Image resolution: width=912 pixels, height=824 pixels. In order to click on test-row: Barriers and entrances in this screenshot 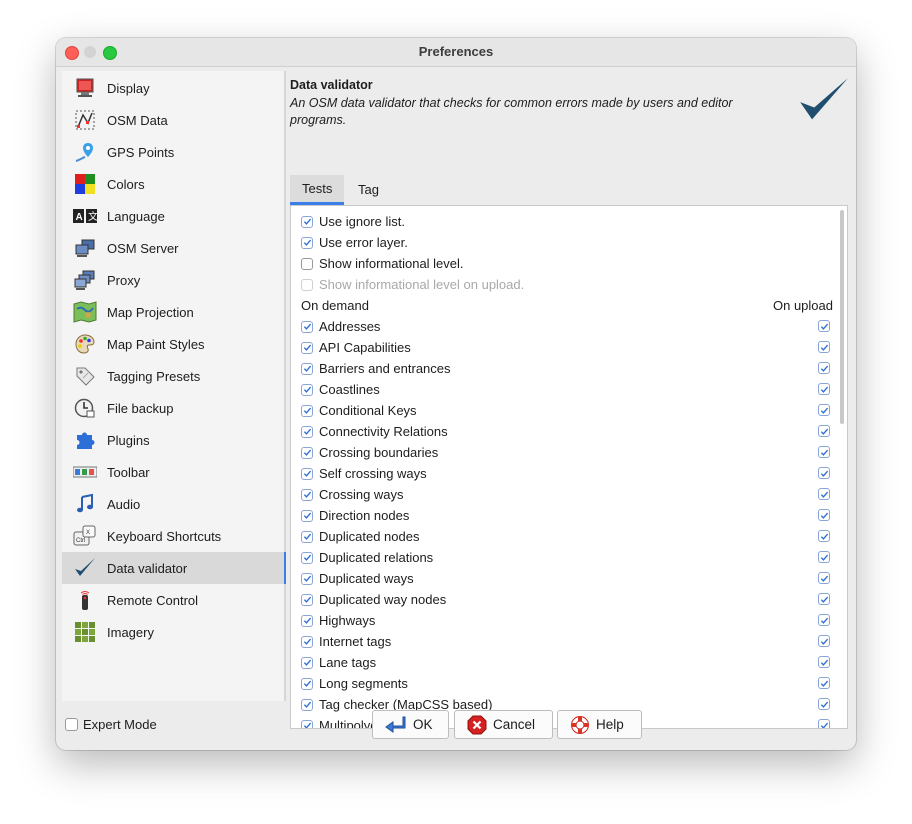, I will do `click(376, 368)`.